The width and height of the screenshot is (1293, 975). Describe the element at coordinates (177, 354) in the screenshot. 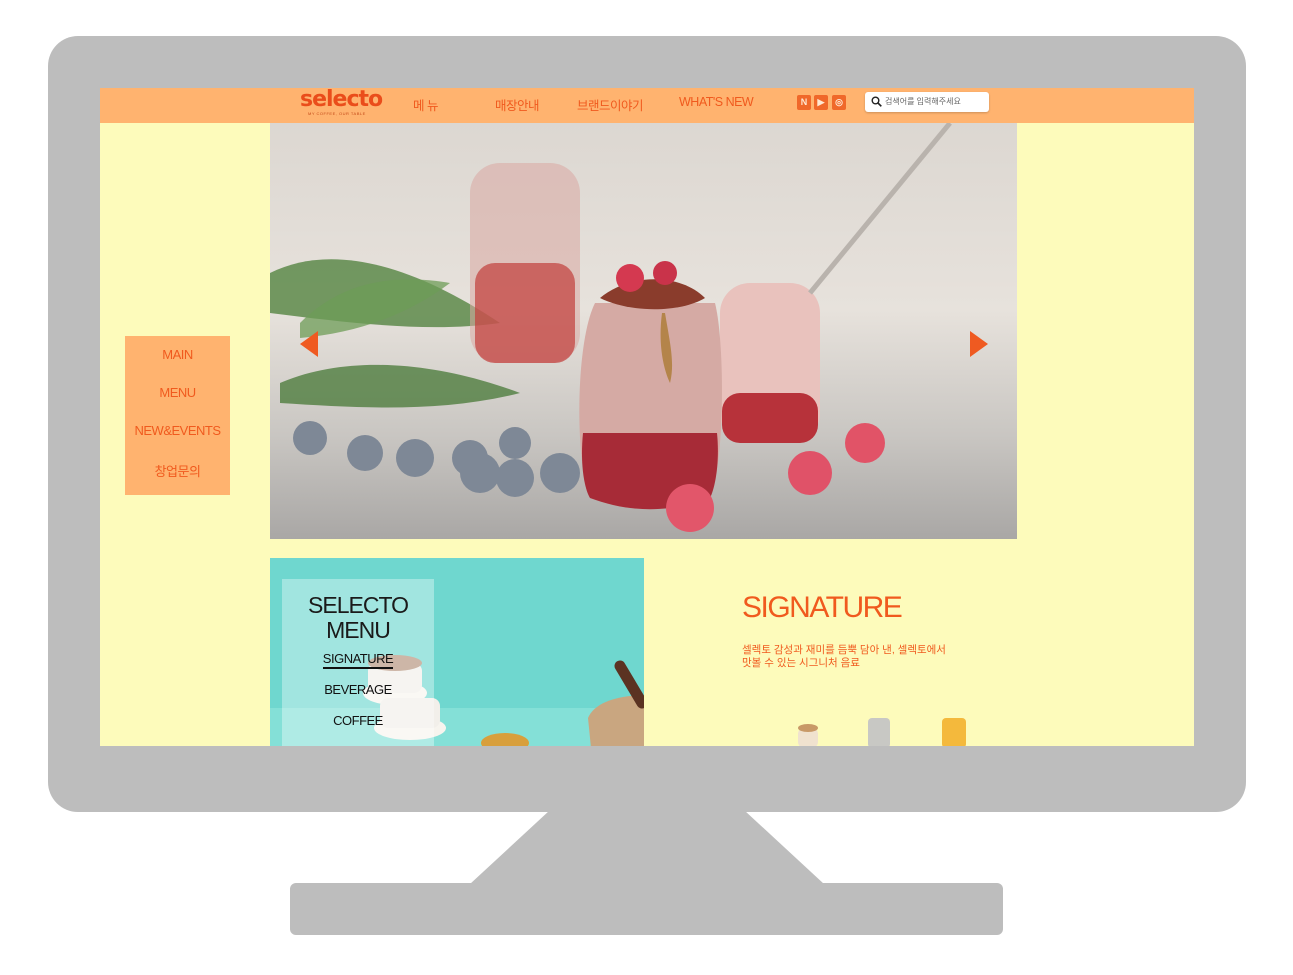

I see `side-nav-main: MAIN` at that location.